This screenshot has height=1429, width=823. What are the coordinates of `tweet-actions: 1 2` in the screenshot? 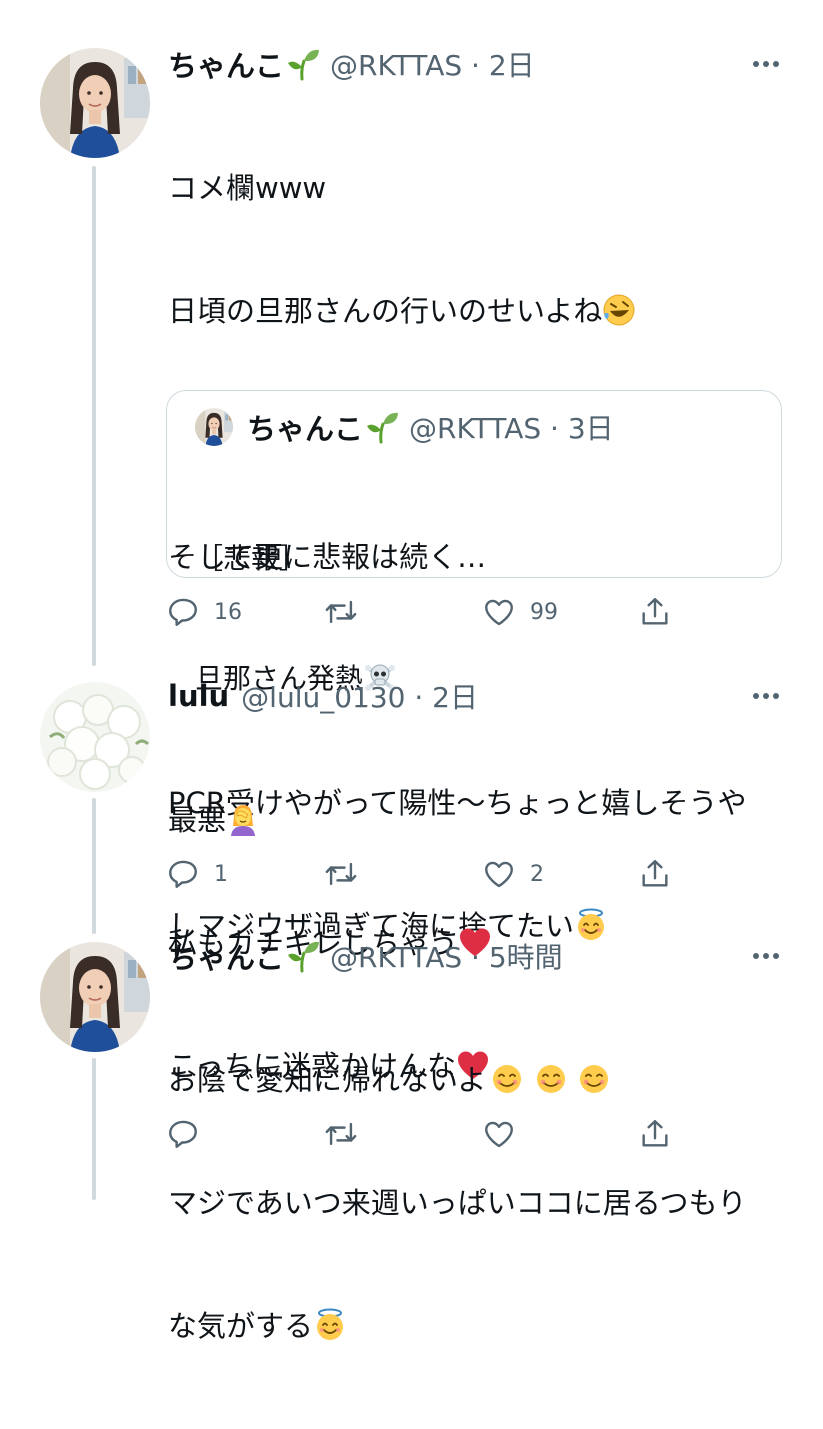 It's located at (426, 874).